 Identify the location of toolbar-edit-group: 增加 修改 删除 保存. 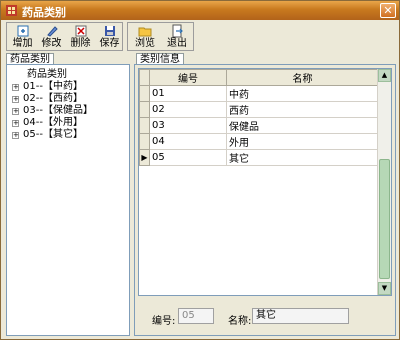
(64, 36).